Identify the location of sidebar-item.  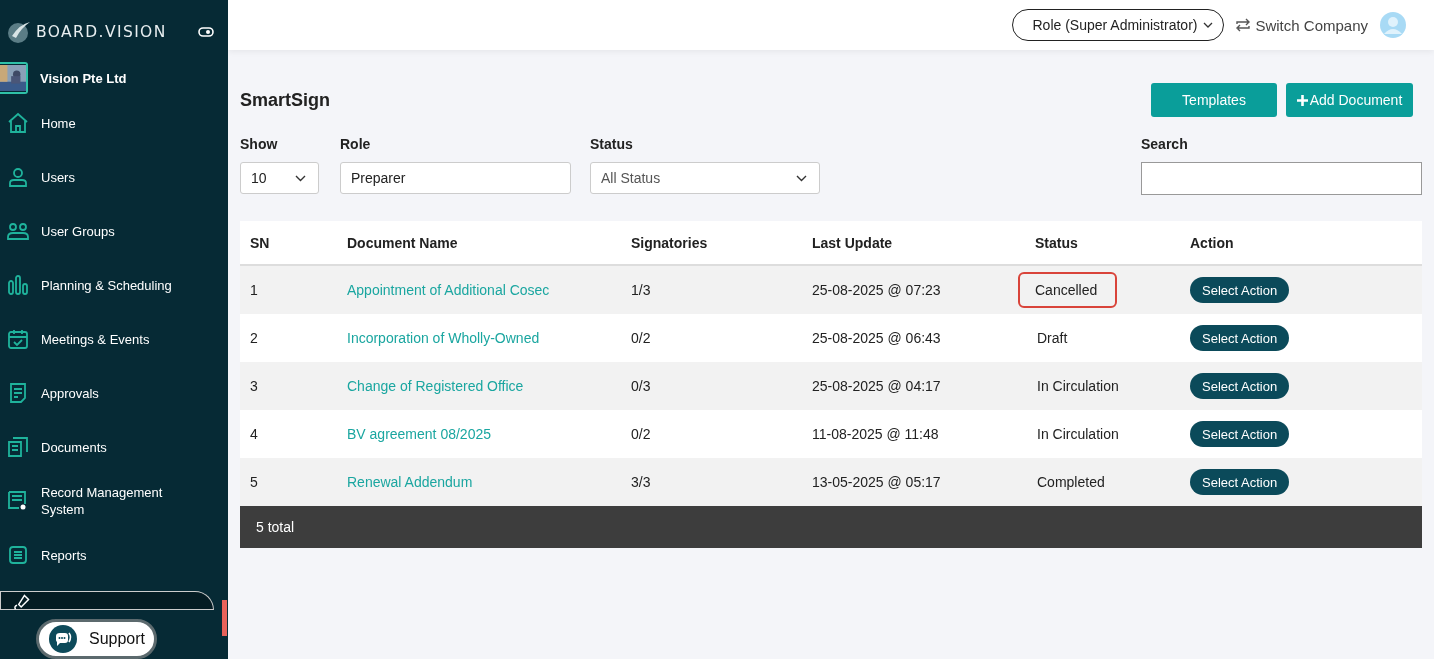
(107, 600).